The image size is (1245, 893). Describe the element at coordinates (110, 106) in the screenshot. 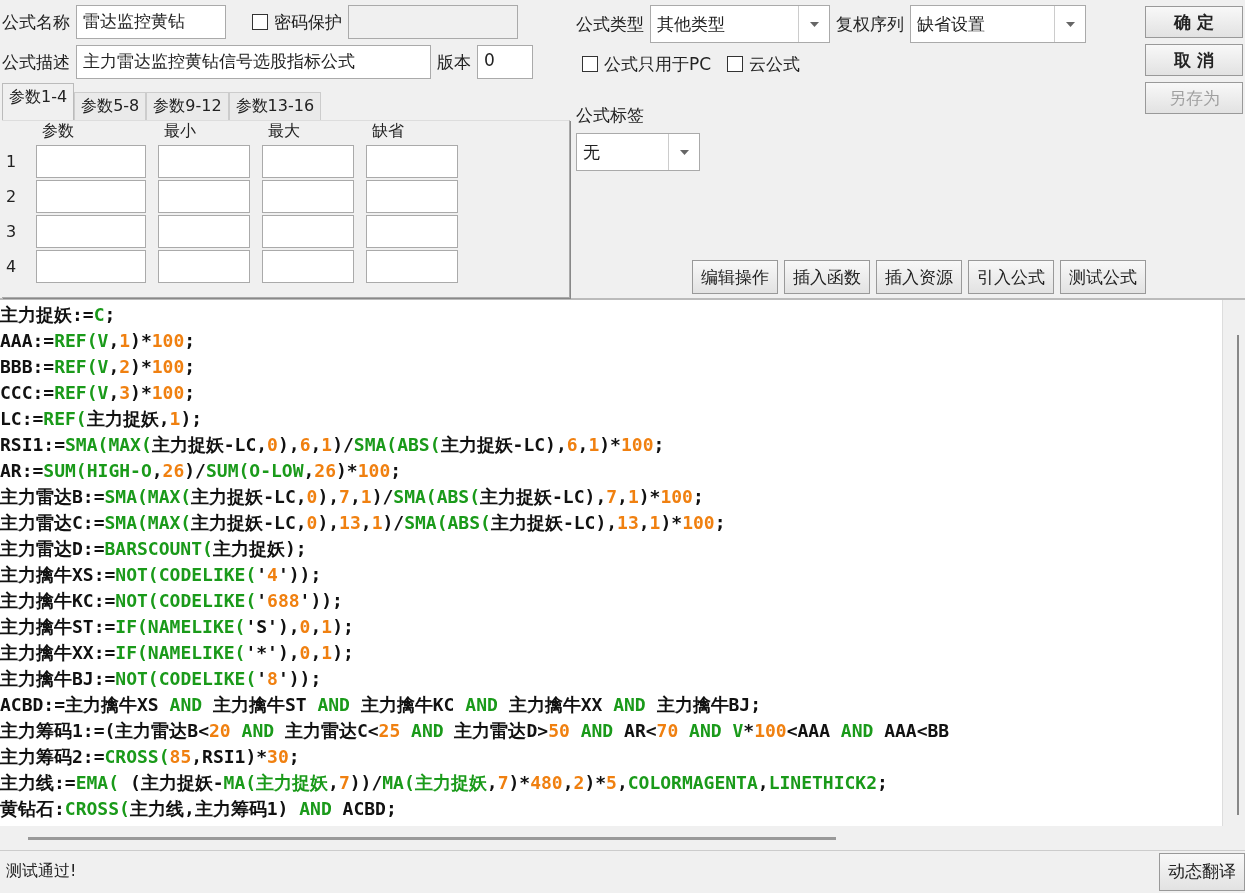

I see `tab: 参数5-8` at that location.